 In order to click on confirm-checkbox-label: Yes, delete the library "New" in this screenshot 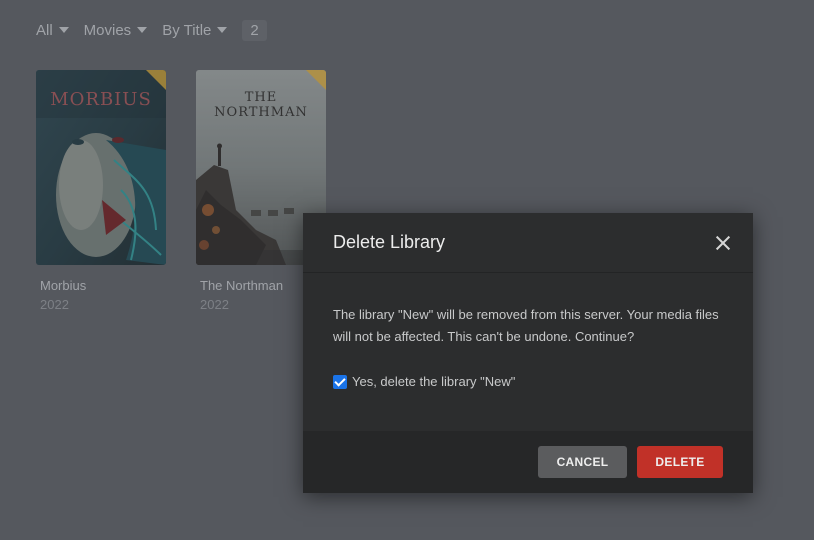, I will do `click(433, 381)`.